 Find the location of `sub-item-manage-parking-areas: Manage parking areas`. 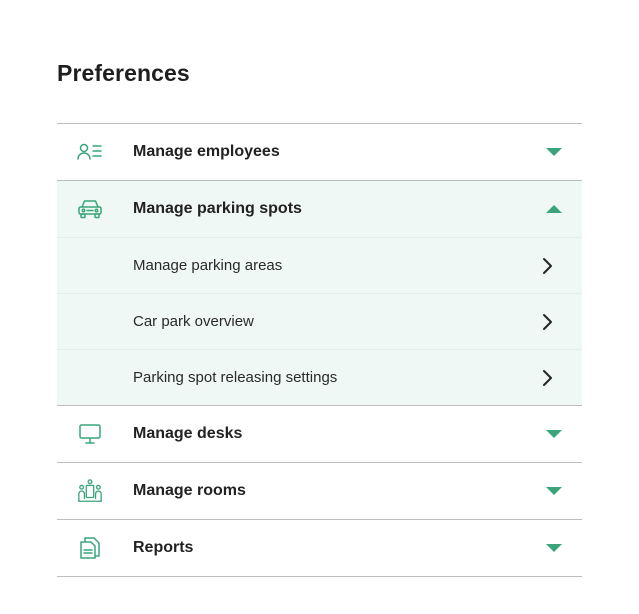

sub-item-manage-parking-areas: Manage parking areas is located at coordinates (319, 265).